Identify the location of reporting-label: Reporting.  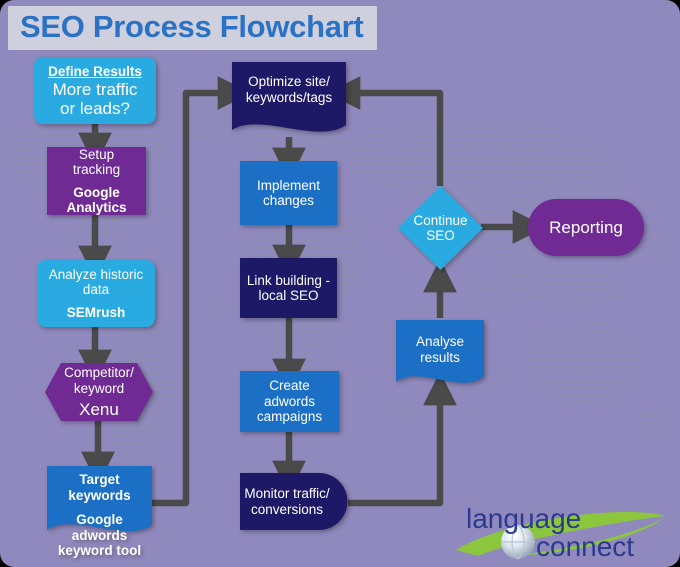
(586, 227).